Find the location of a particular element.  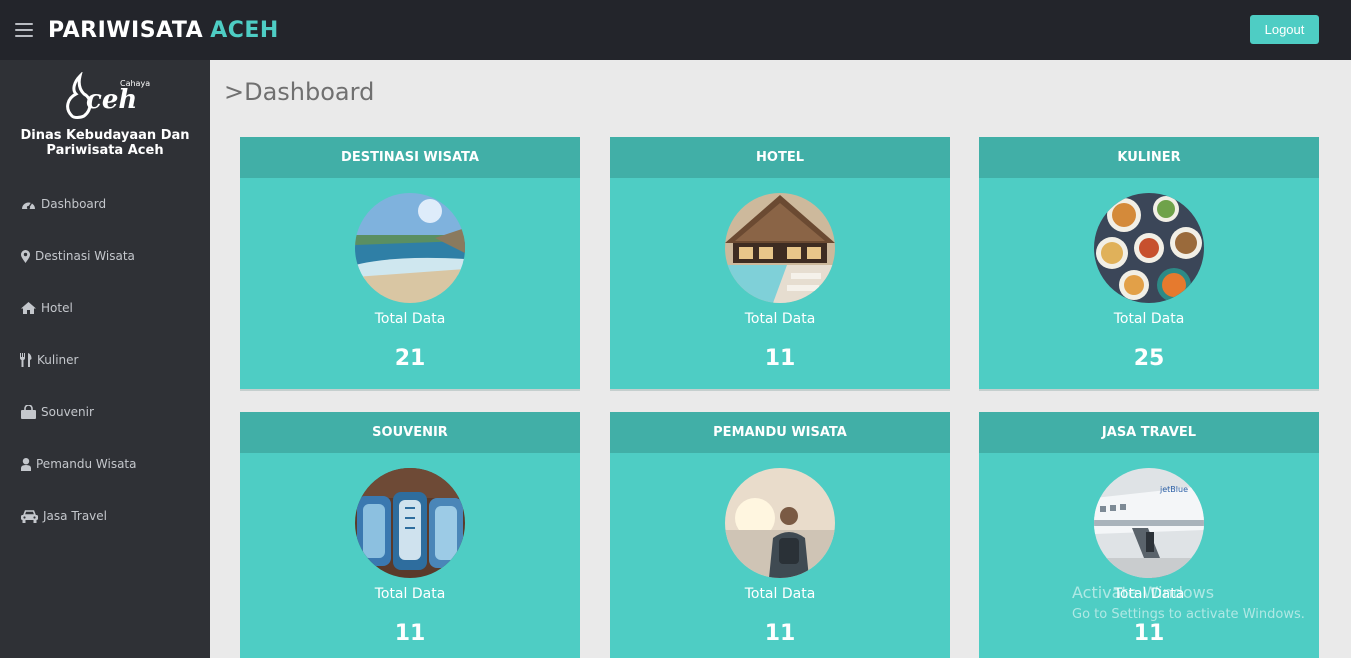

cutlery-icon is located at coordinates (26, 360).